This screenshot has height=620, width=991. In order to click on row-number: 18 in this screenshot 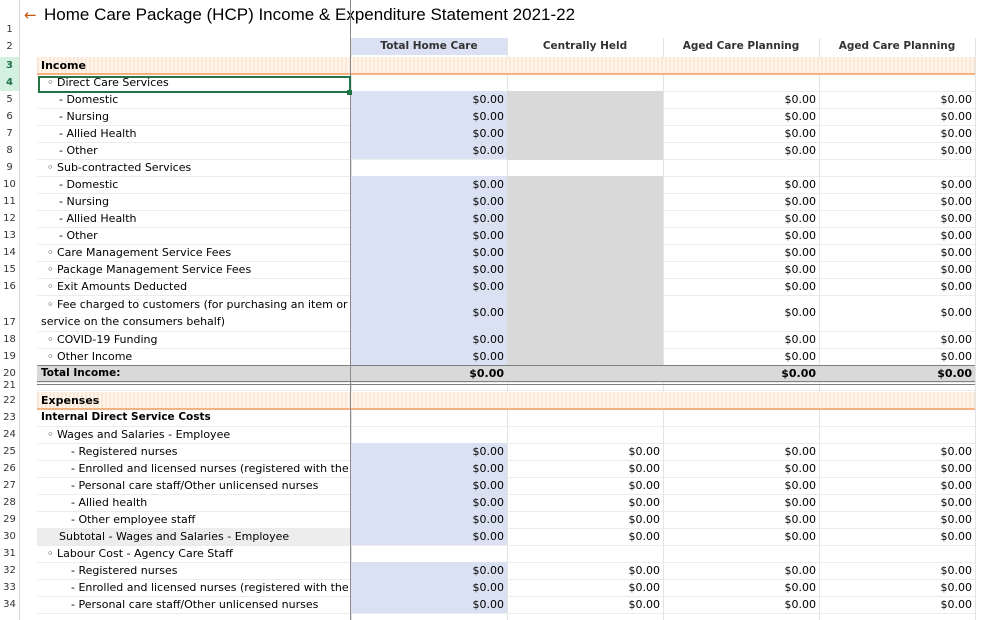, I will do `click(9, 339)`.